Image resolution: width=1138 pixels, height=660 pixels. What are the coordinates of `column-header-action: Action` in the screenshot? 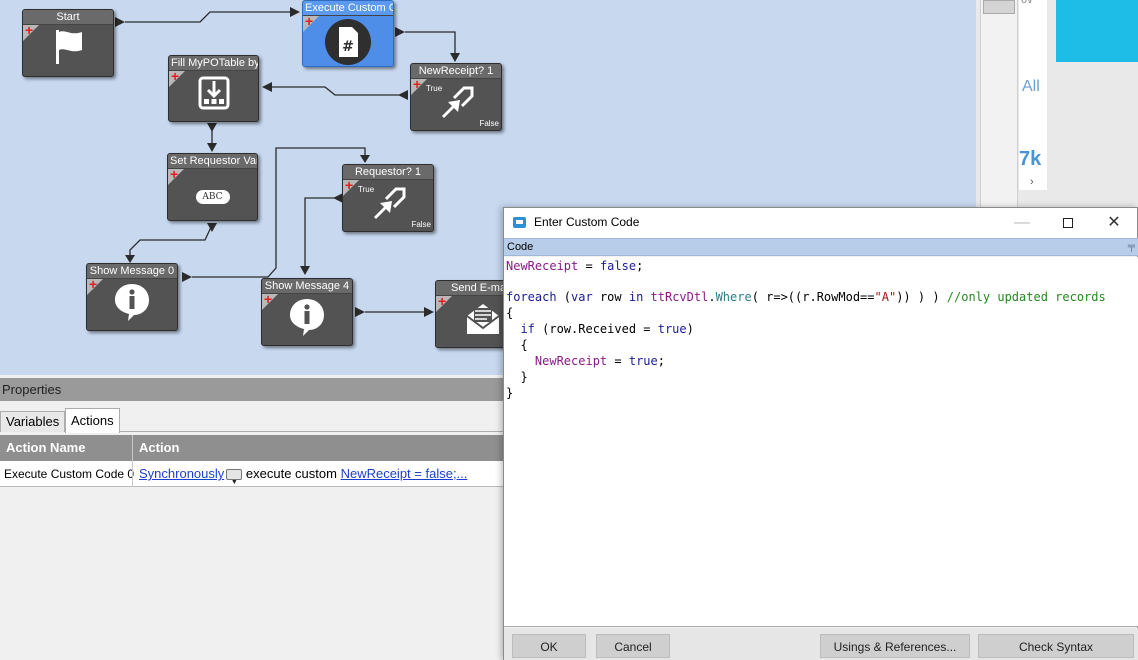 It's located at (159, 448).